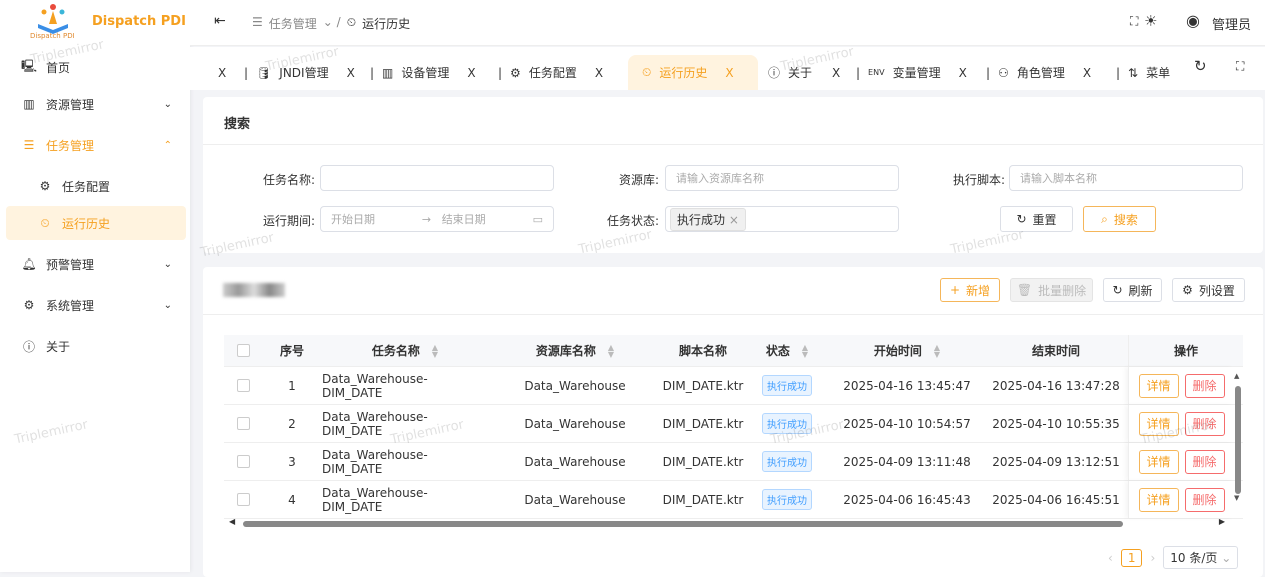  I want to click on sidebar-item-home: 🖳 首页, so click(95, 67).